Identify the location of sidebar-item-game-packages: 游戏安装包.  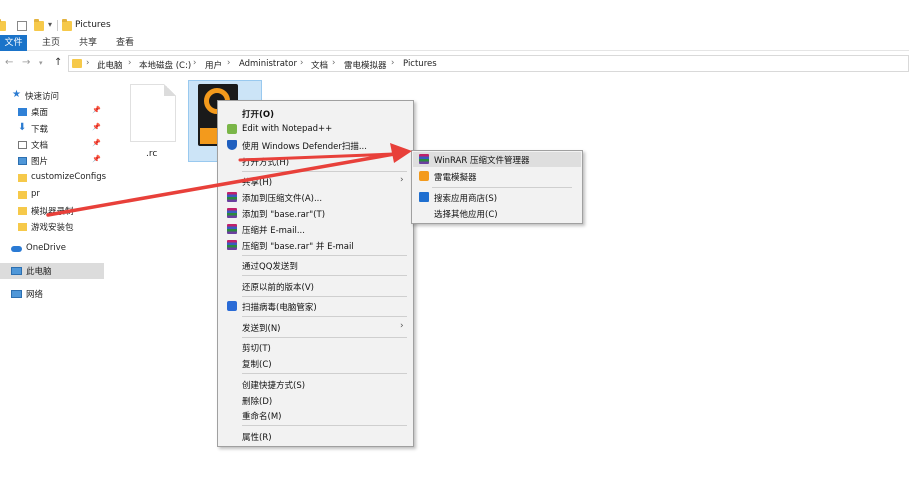
(52, 227).